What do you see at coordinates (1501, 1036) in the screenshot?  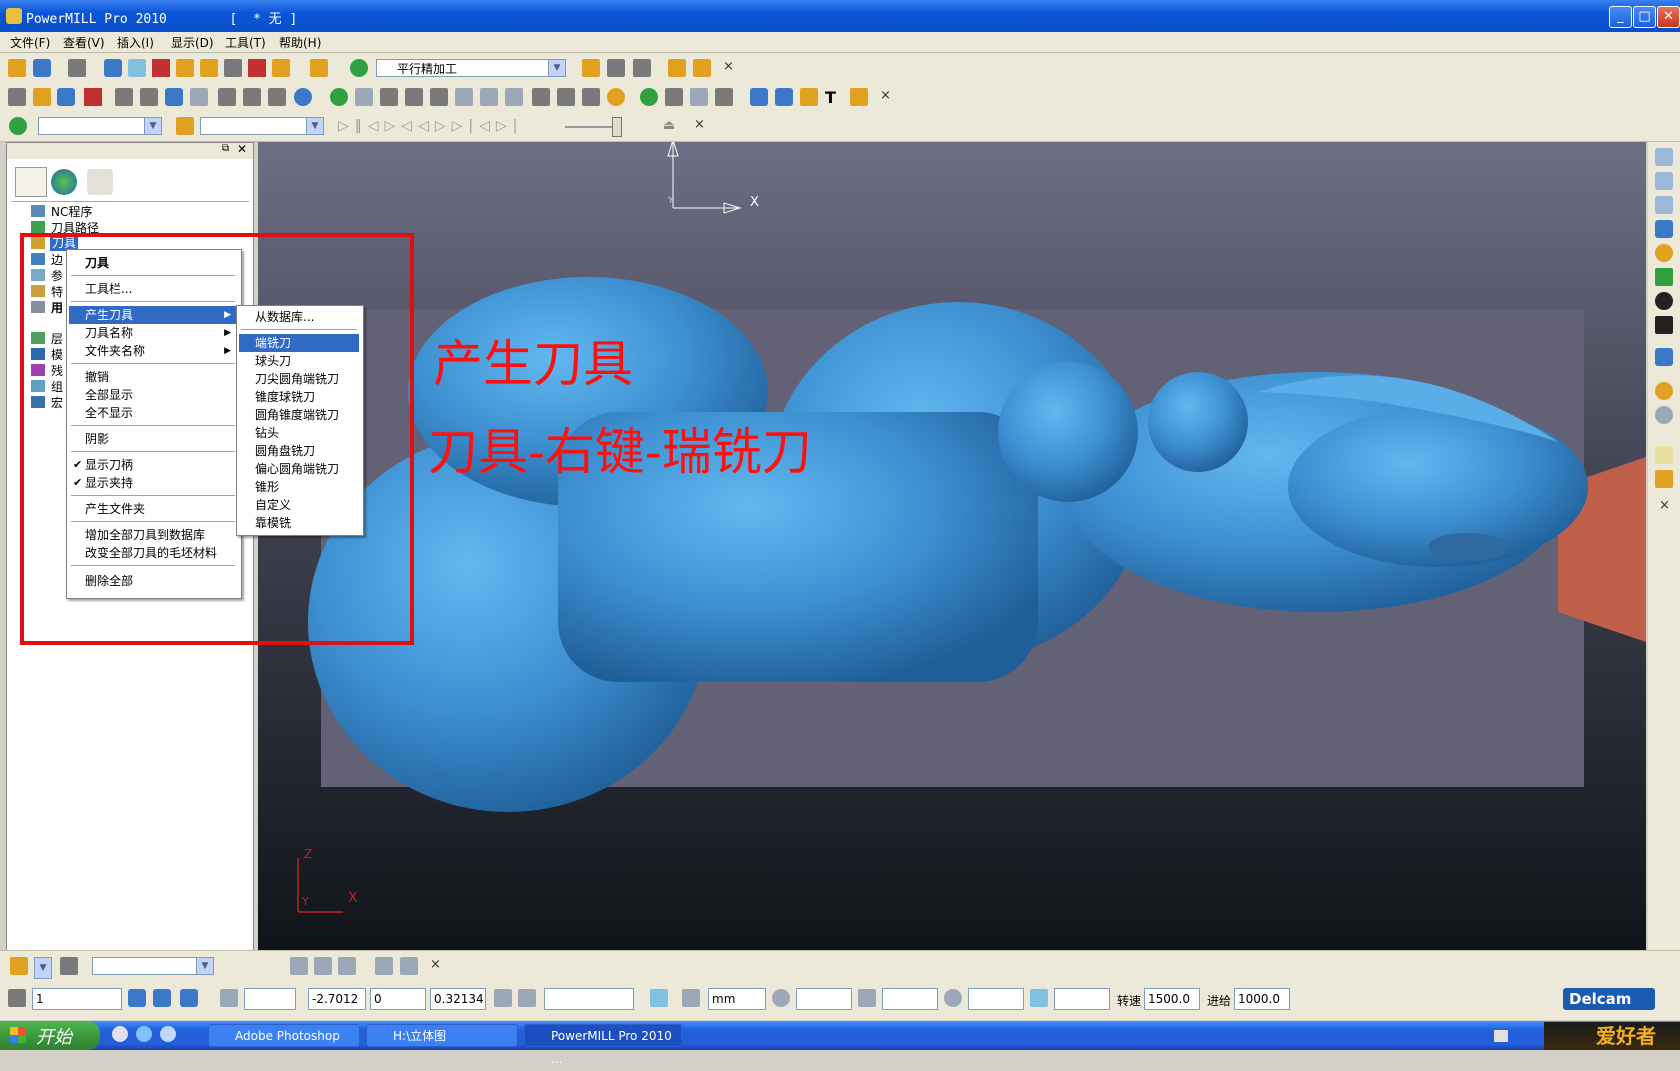 I see `tray-keyboard-icon` at bounding box center [1501, 1036].